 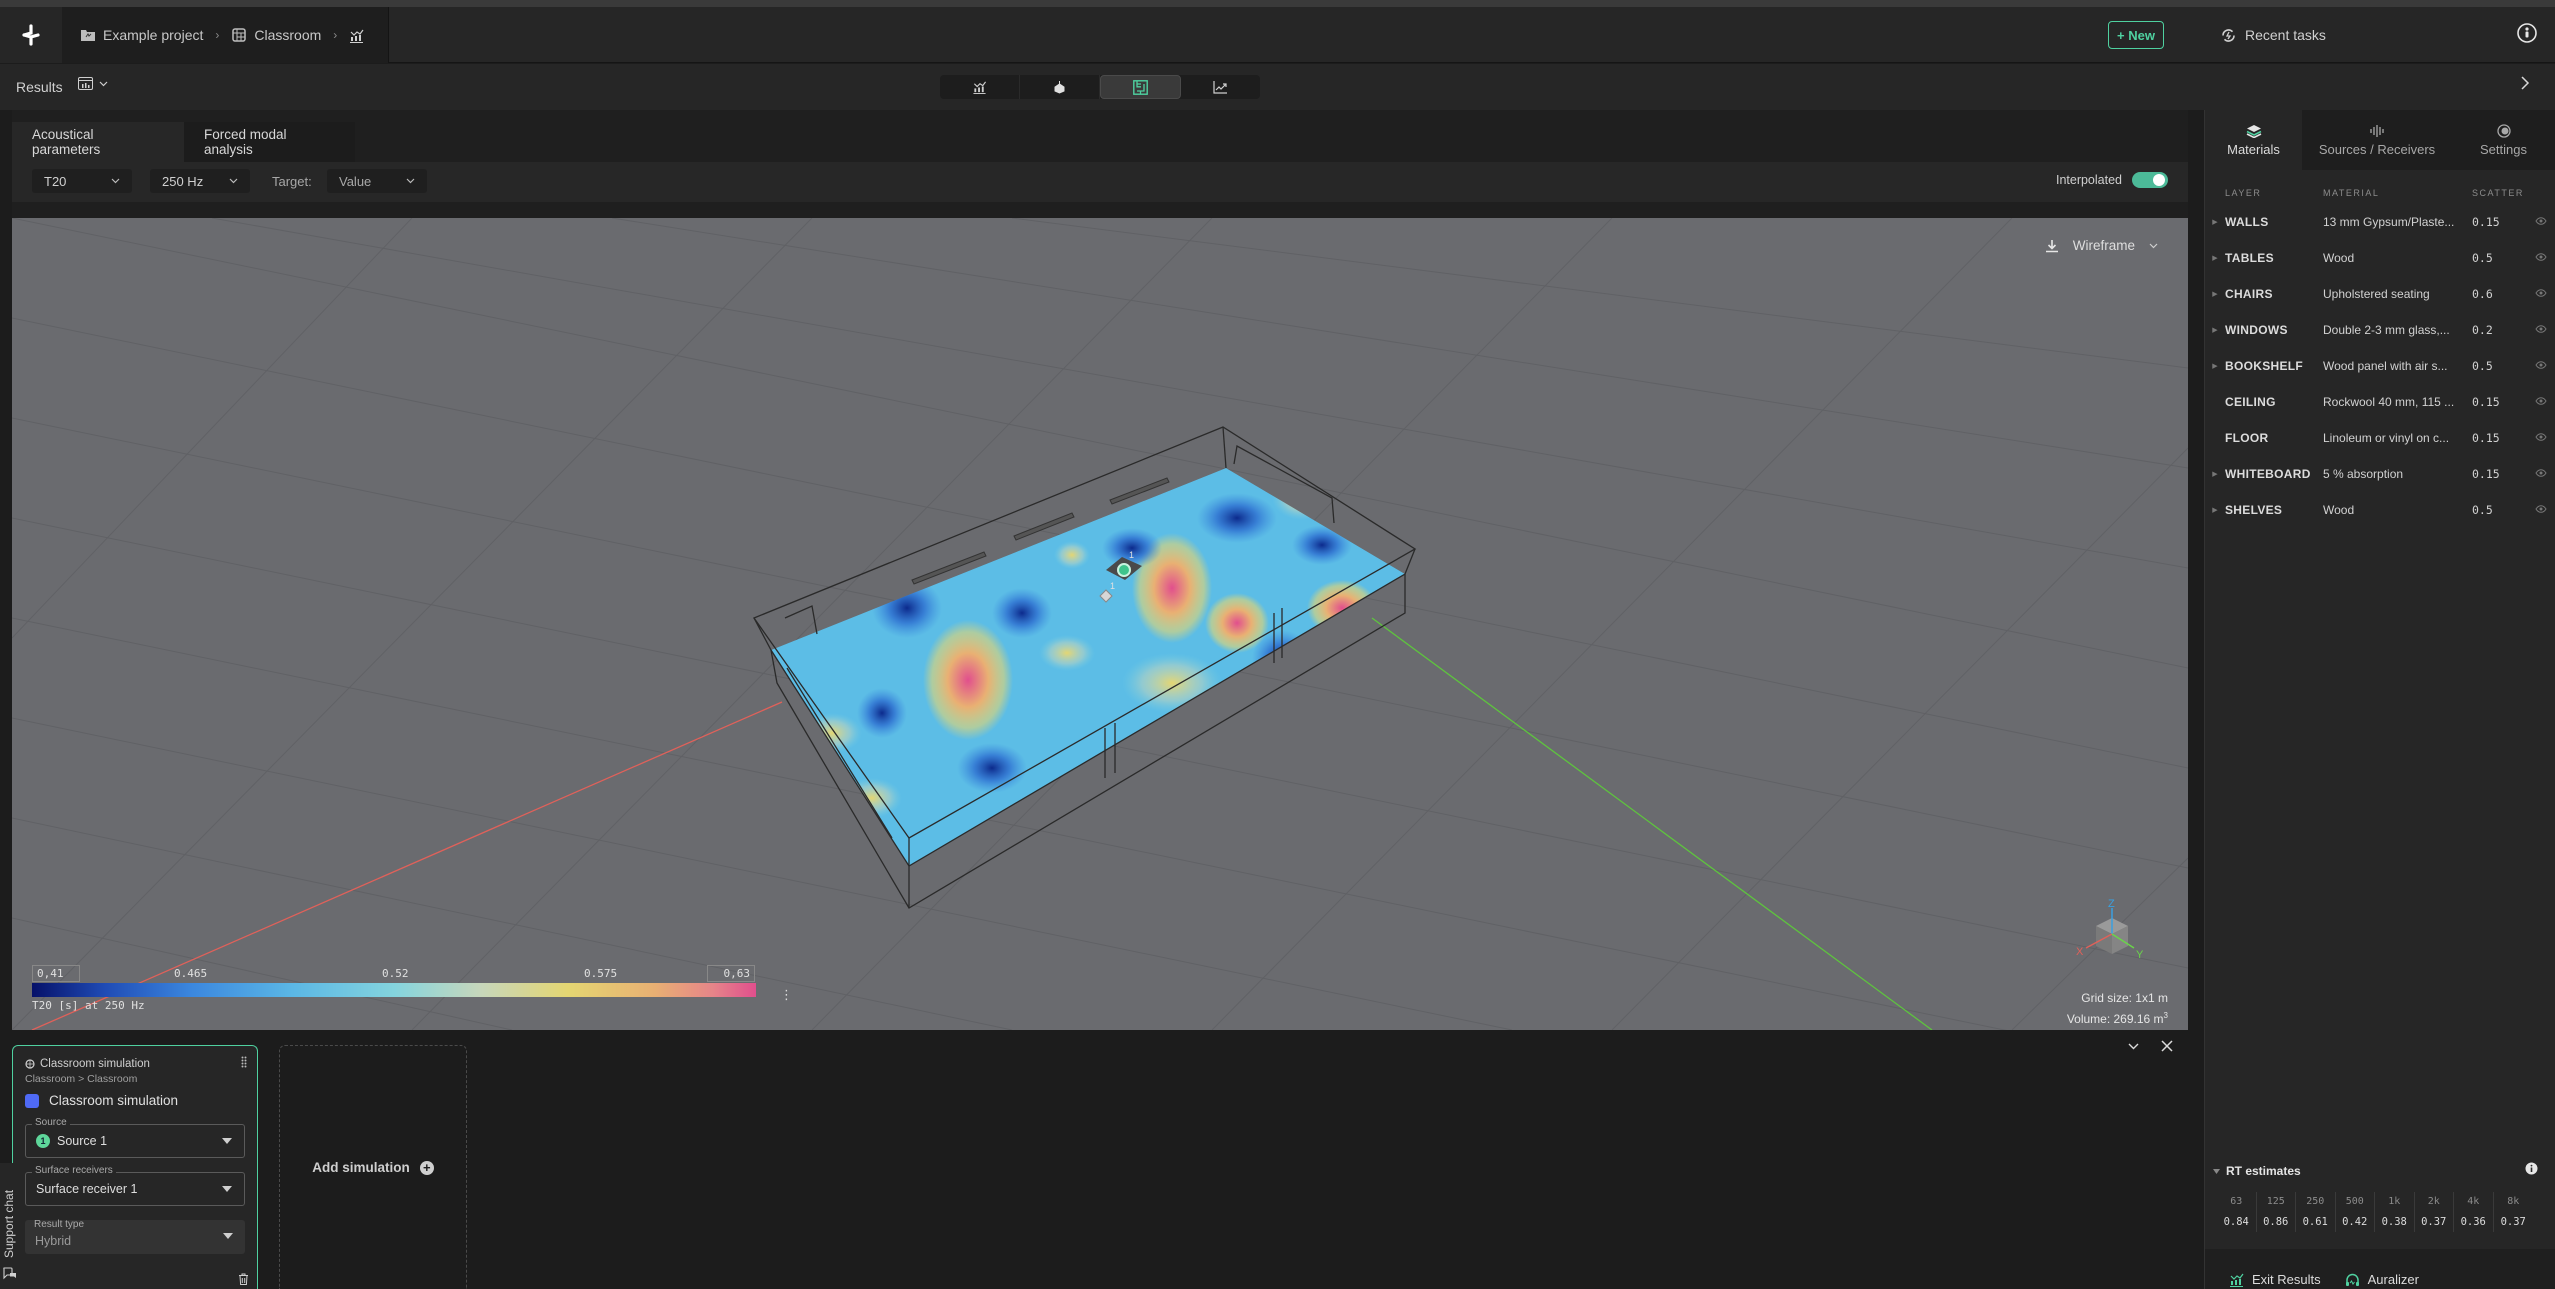 What do you see at coordinates (1140, 87) in the screenshot?
I see `view-mode-surface-heatmap` at bounding box center [1140, 87].